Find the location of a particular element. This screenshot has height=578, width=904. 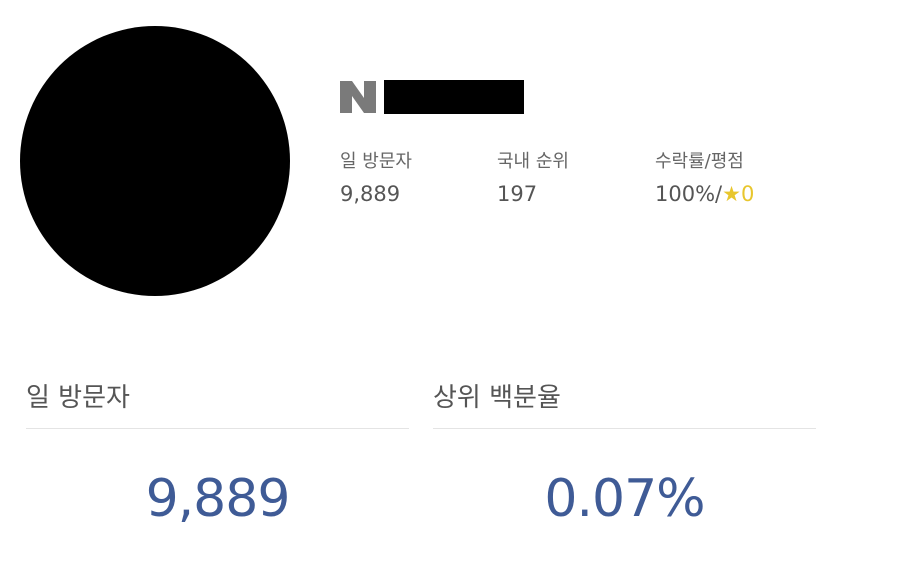

daily-visitors-panel: 일 방문자 9,889 is located at coordinates (217, 453).